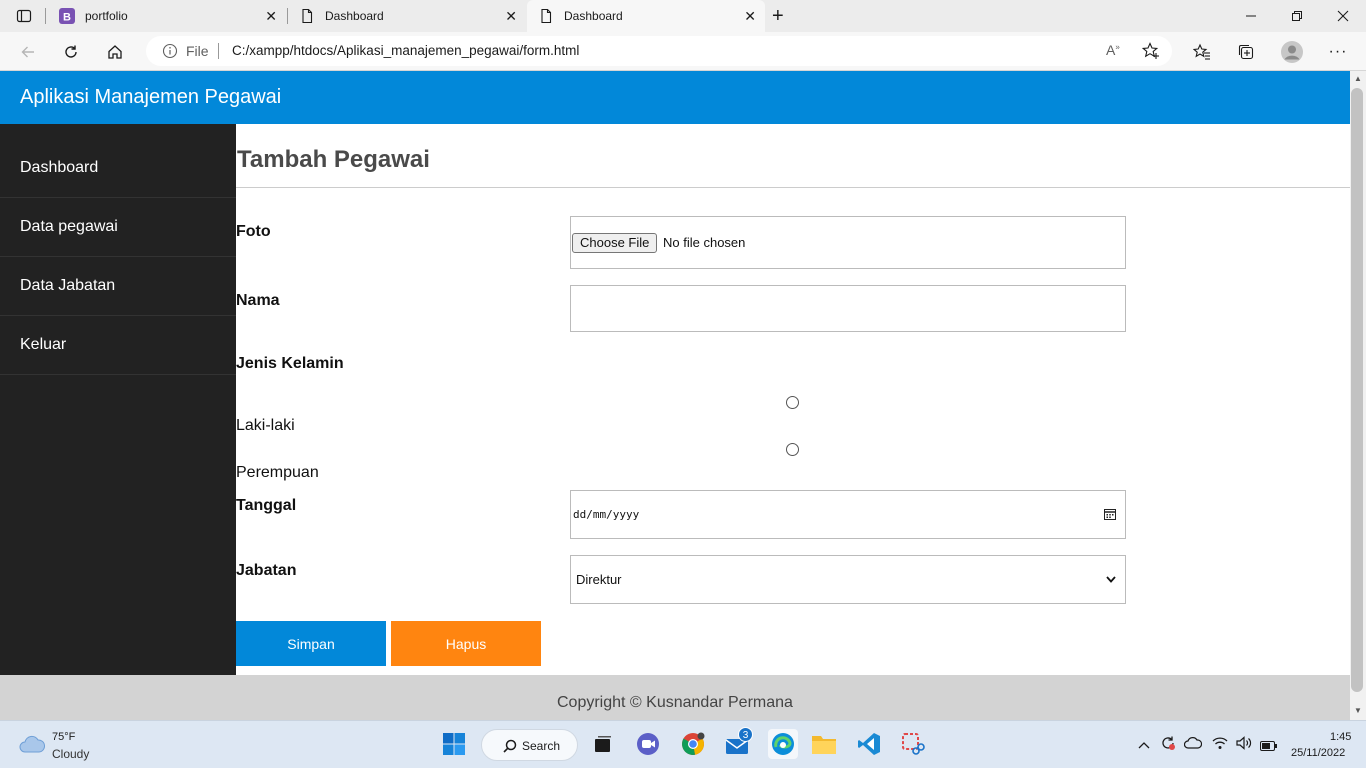  I want to click on jabatan-label: Jabatan, so click(266, 570).